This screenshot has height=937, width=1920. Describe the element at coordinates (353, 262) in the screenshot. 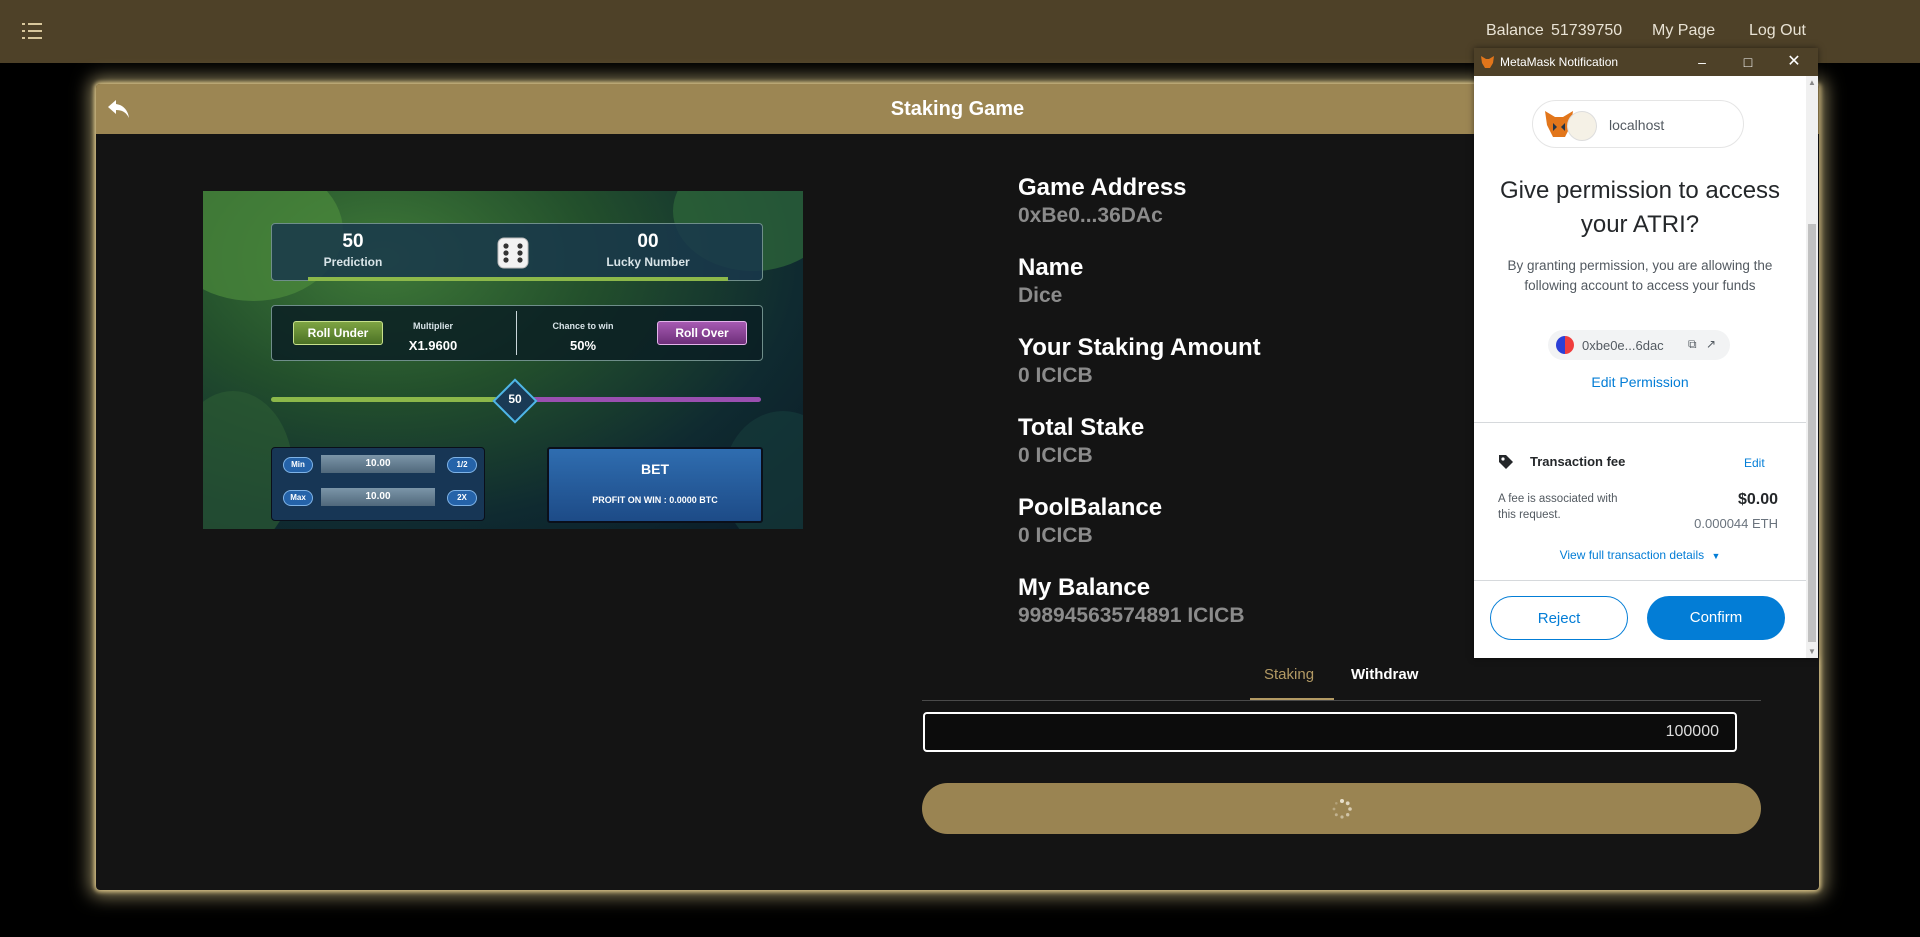

I see `prediction-label: Prediction` at that location.